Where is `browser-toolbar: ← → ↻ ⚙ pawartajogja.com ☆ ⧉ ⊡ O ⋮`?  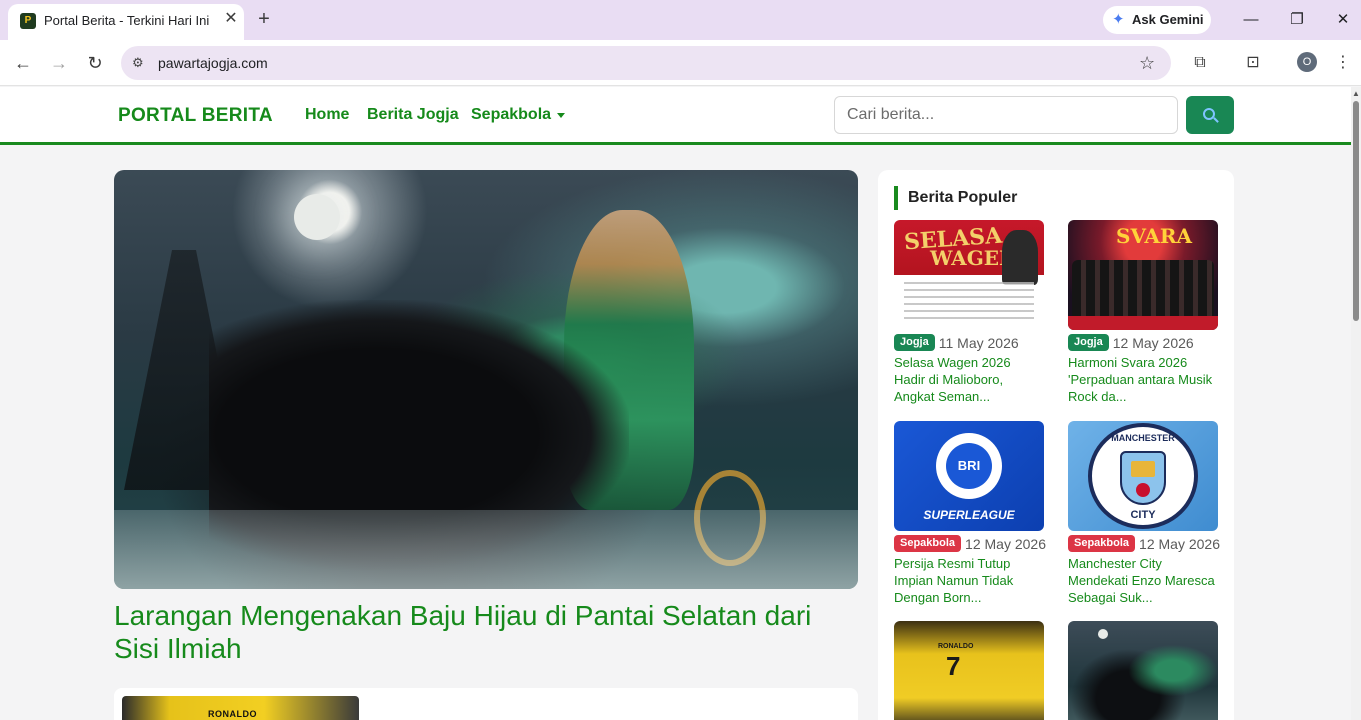
browser-toolbar: ← → ↻ ⚙ pawartajogja.com ☆ ⧉ ⊡ O ⋮ is located at coordinates (680, 63).